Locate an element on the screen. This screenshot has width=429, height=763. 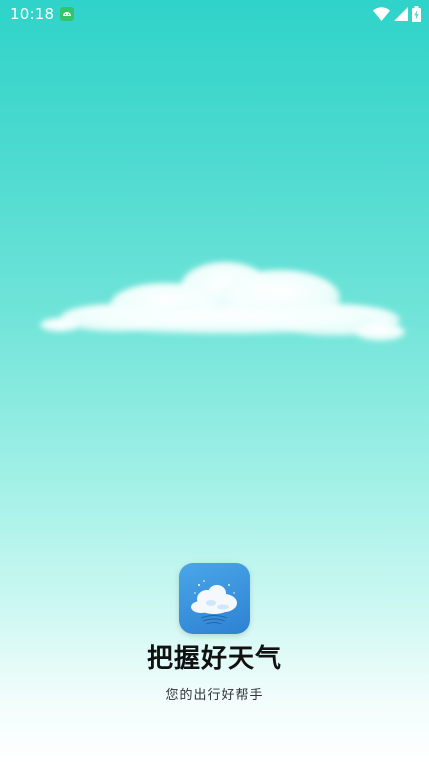
wifi-icon is located at coordinates (381, 14).